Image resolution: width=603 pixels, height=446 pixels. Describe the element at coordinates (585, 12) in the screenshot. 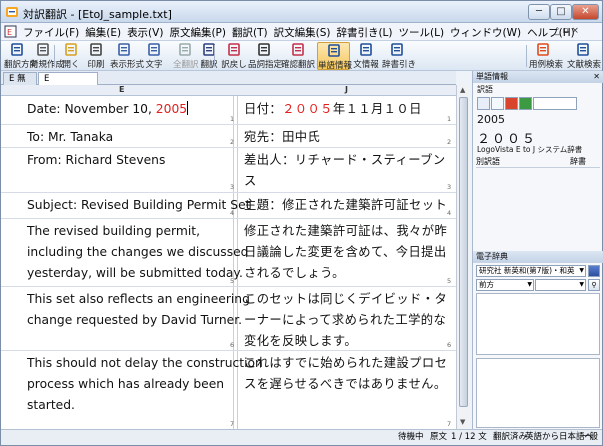

I see `close-button: ✕` at that location.